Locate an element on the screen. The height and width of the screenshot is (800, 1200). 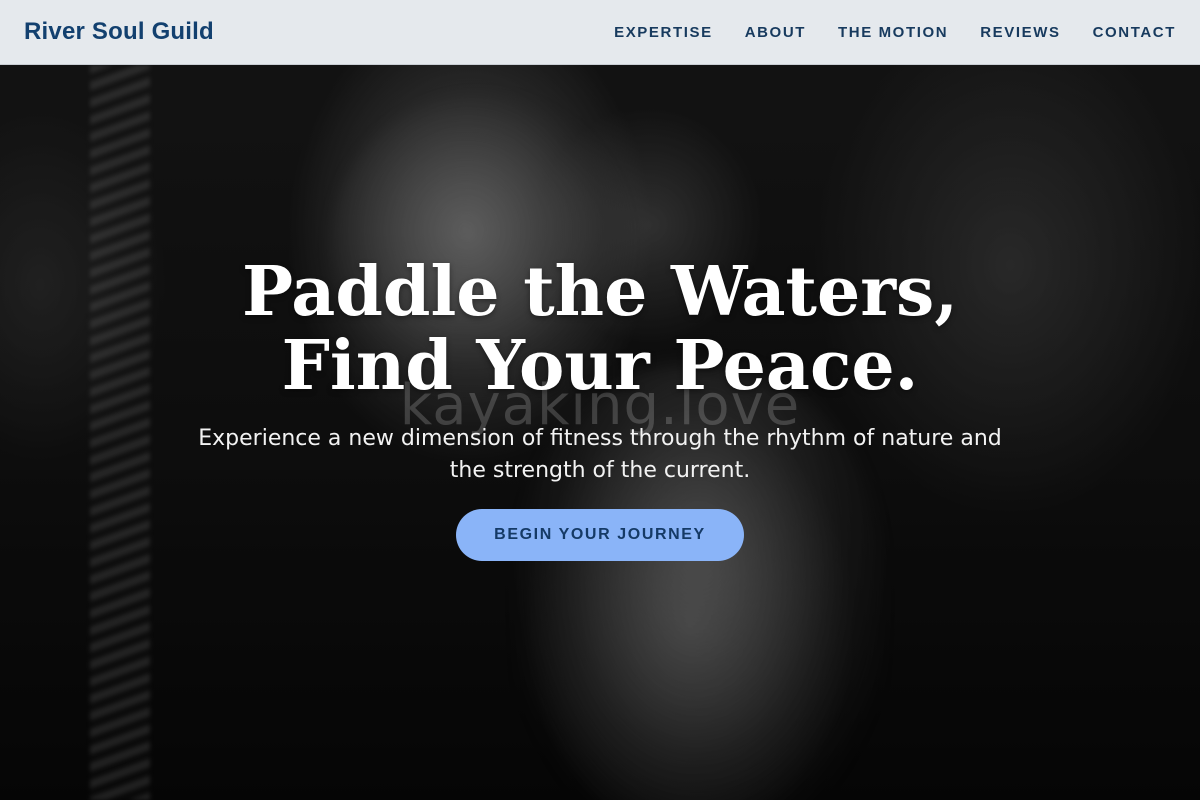
nav-link-contact: CONTACT is located at coordinates (1134, 32).